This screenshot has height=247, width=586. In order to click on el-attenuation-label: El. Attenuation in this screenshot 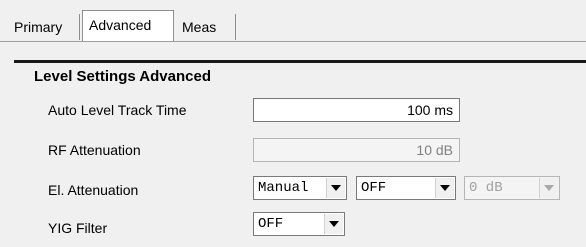, I will do `click(93, 190)`.